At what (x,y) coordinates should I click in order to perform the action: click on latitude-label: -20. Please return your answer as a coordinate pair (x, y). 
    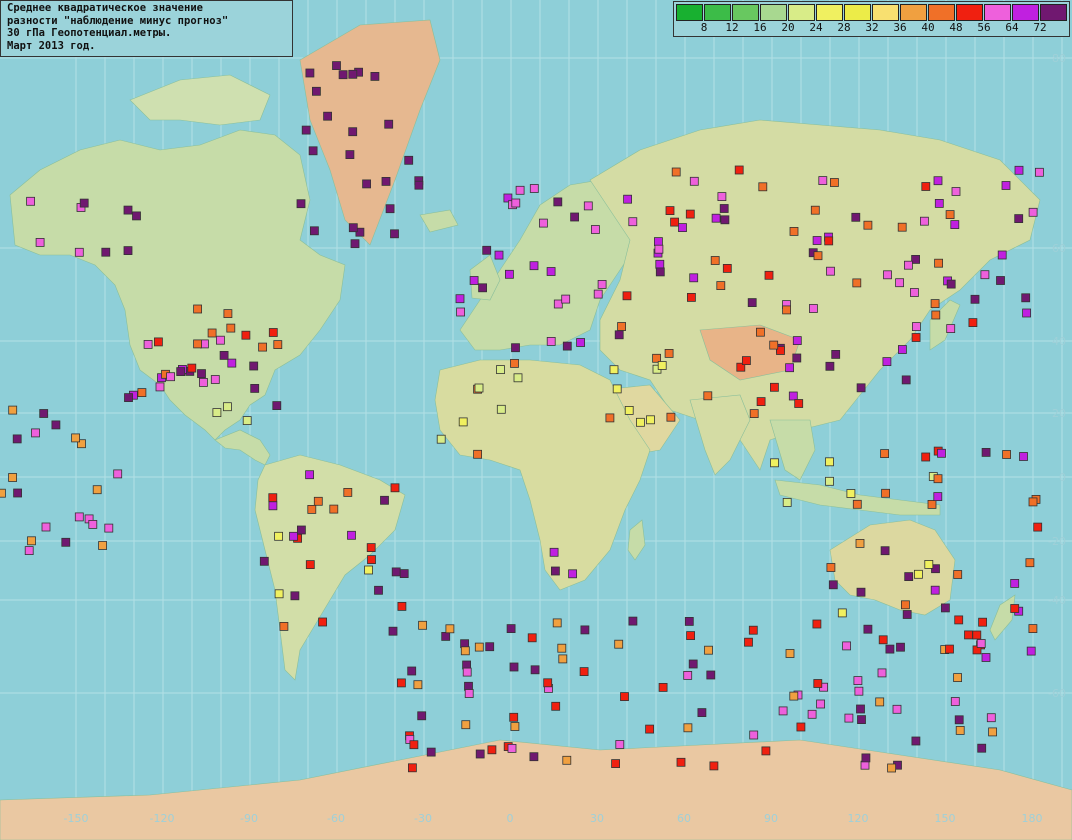
    Looking at the image, I should click on (1057, 541).